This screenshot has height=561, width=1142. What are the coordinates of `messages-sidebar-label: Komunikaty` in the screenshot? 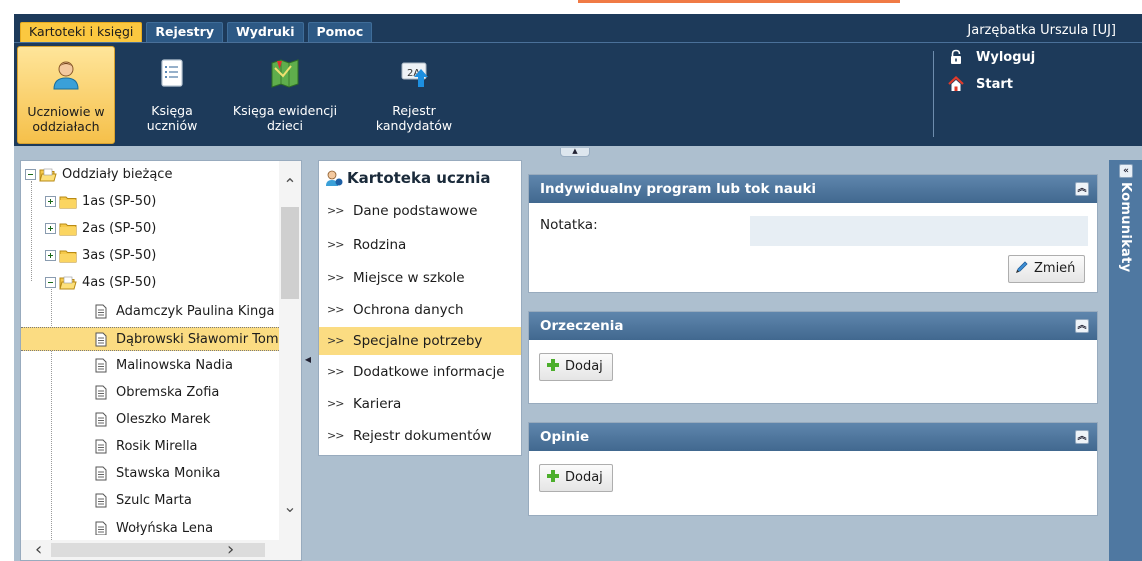 It's located at (1125, 227).